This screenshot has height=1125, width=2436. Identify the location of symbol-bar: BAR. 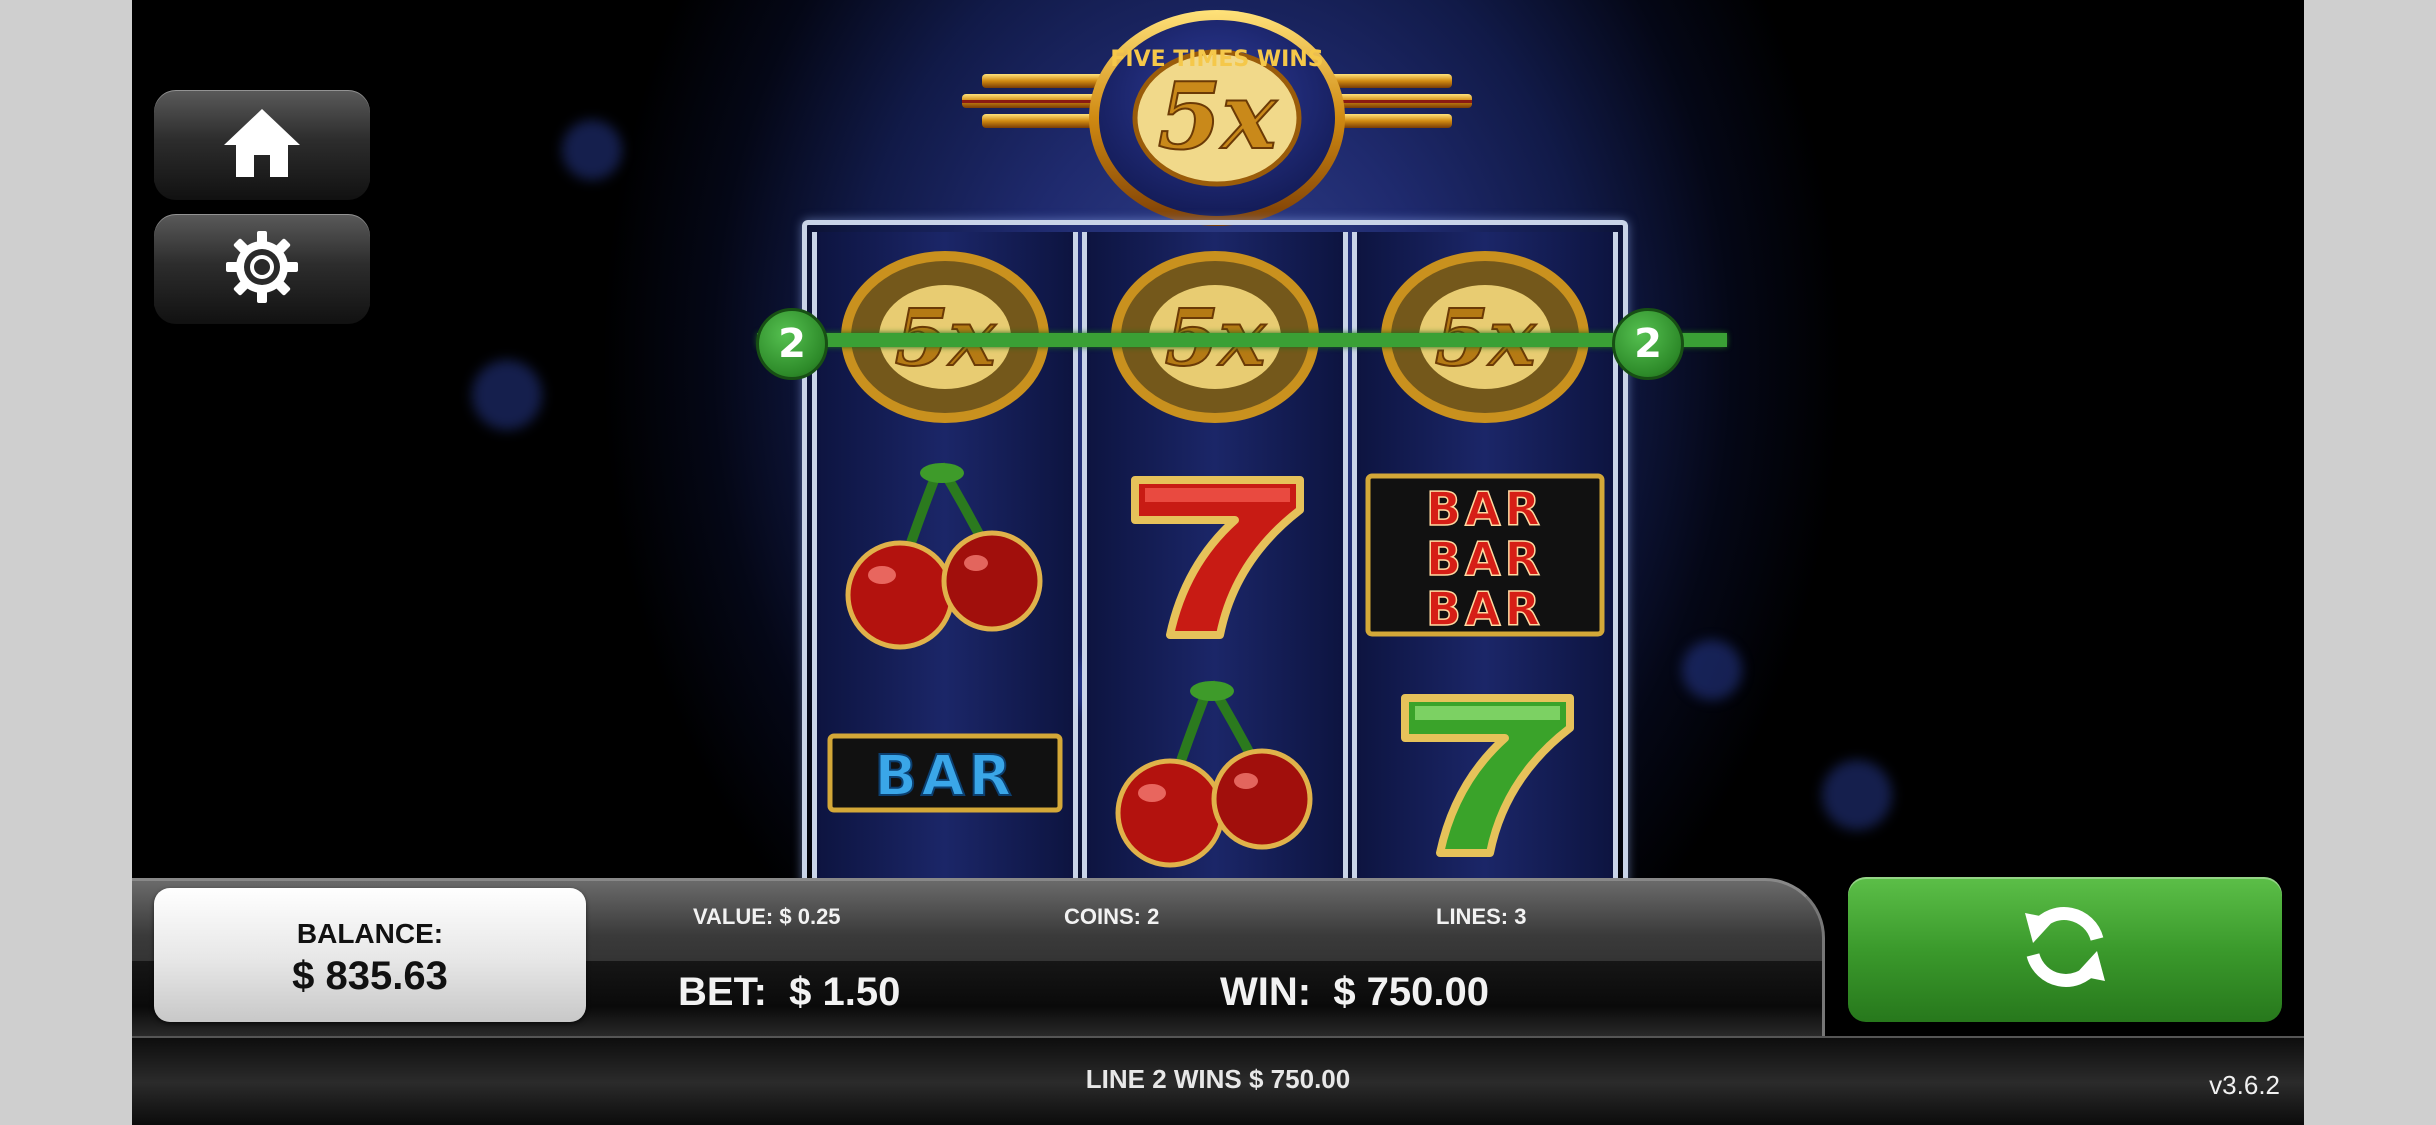
(945, 773).